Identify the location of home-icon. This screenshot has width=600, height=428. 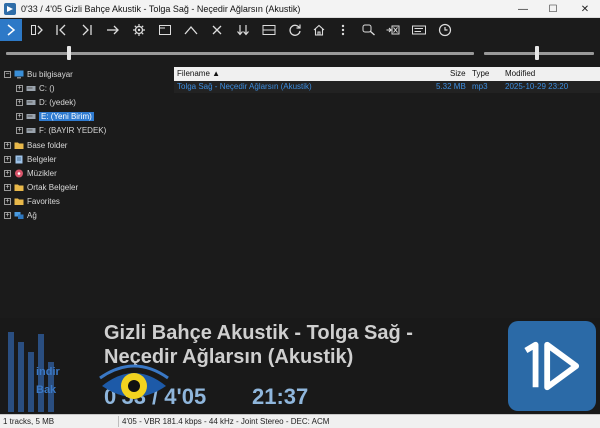
(319, 30).